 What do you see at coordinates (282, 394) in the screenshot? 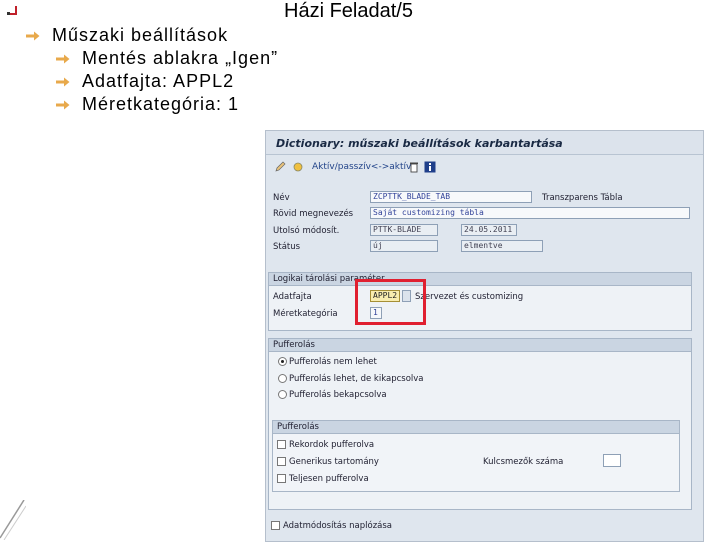
I see `radio-buffering-on` at bounding box center [282, 394].